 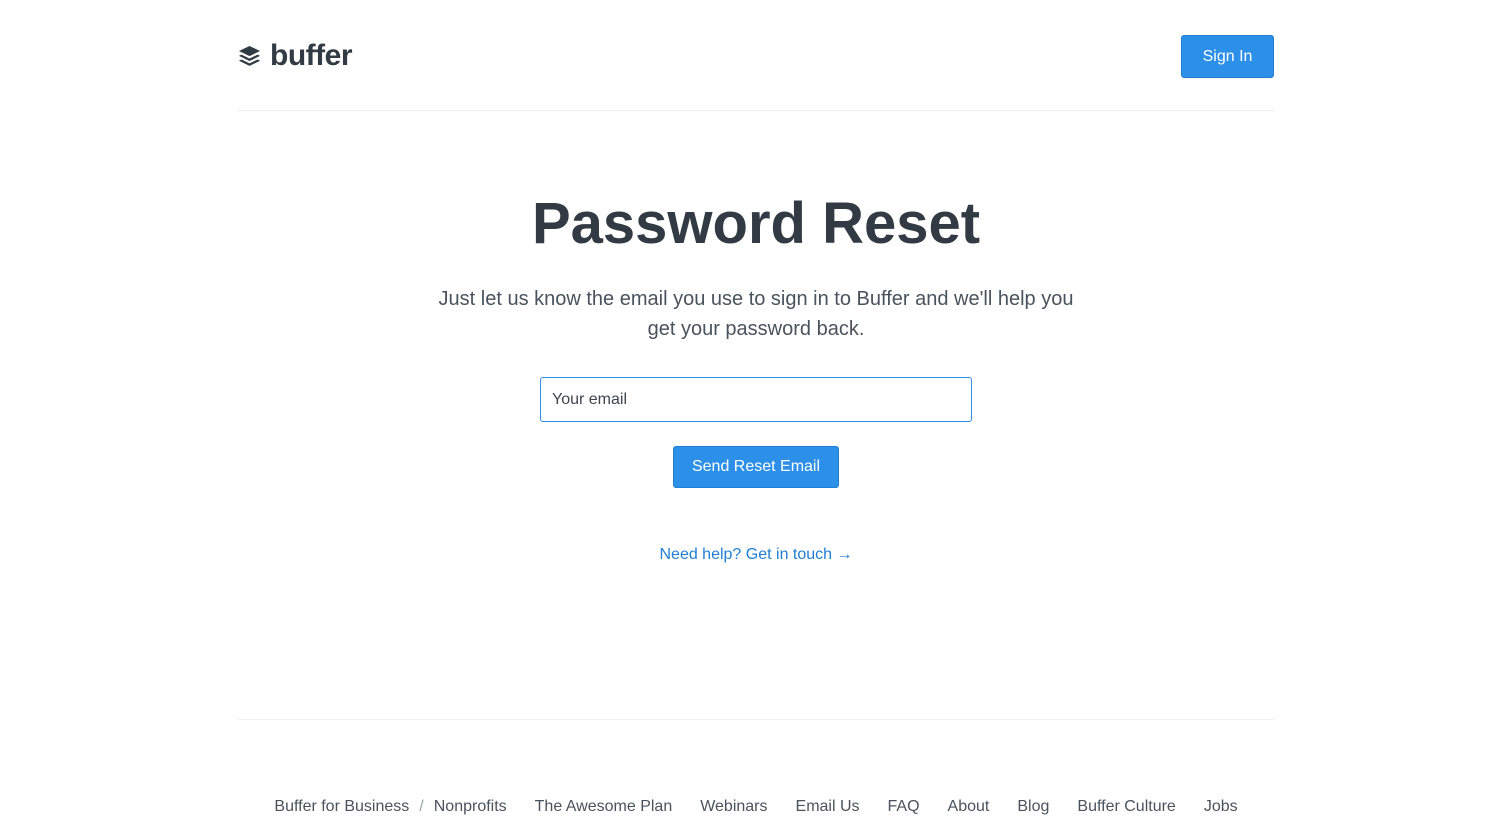 I want to click on footer-business-group: Buffer for Business / Nonprofits, so click(x=390, y=807).